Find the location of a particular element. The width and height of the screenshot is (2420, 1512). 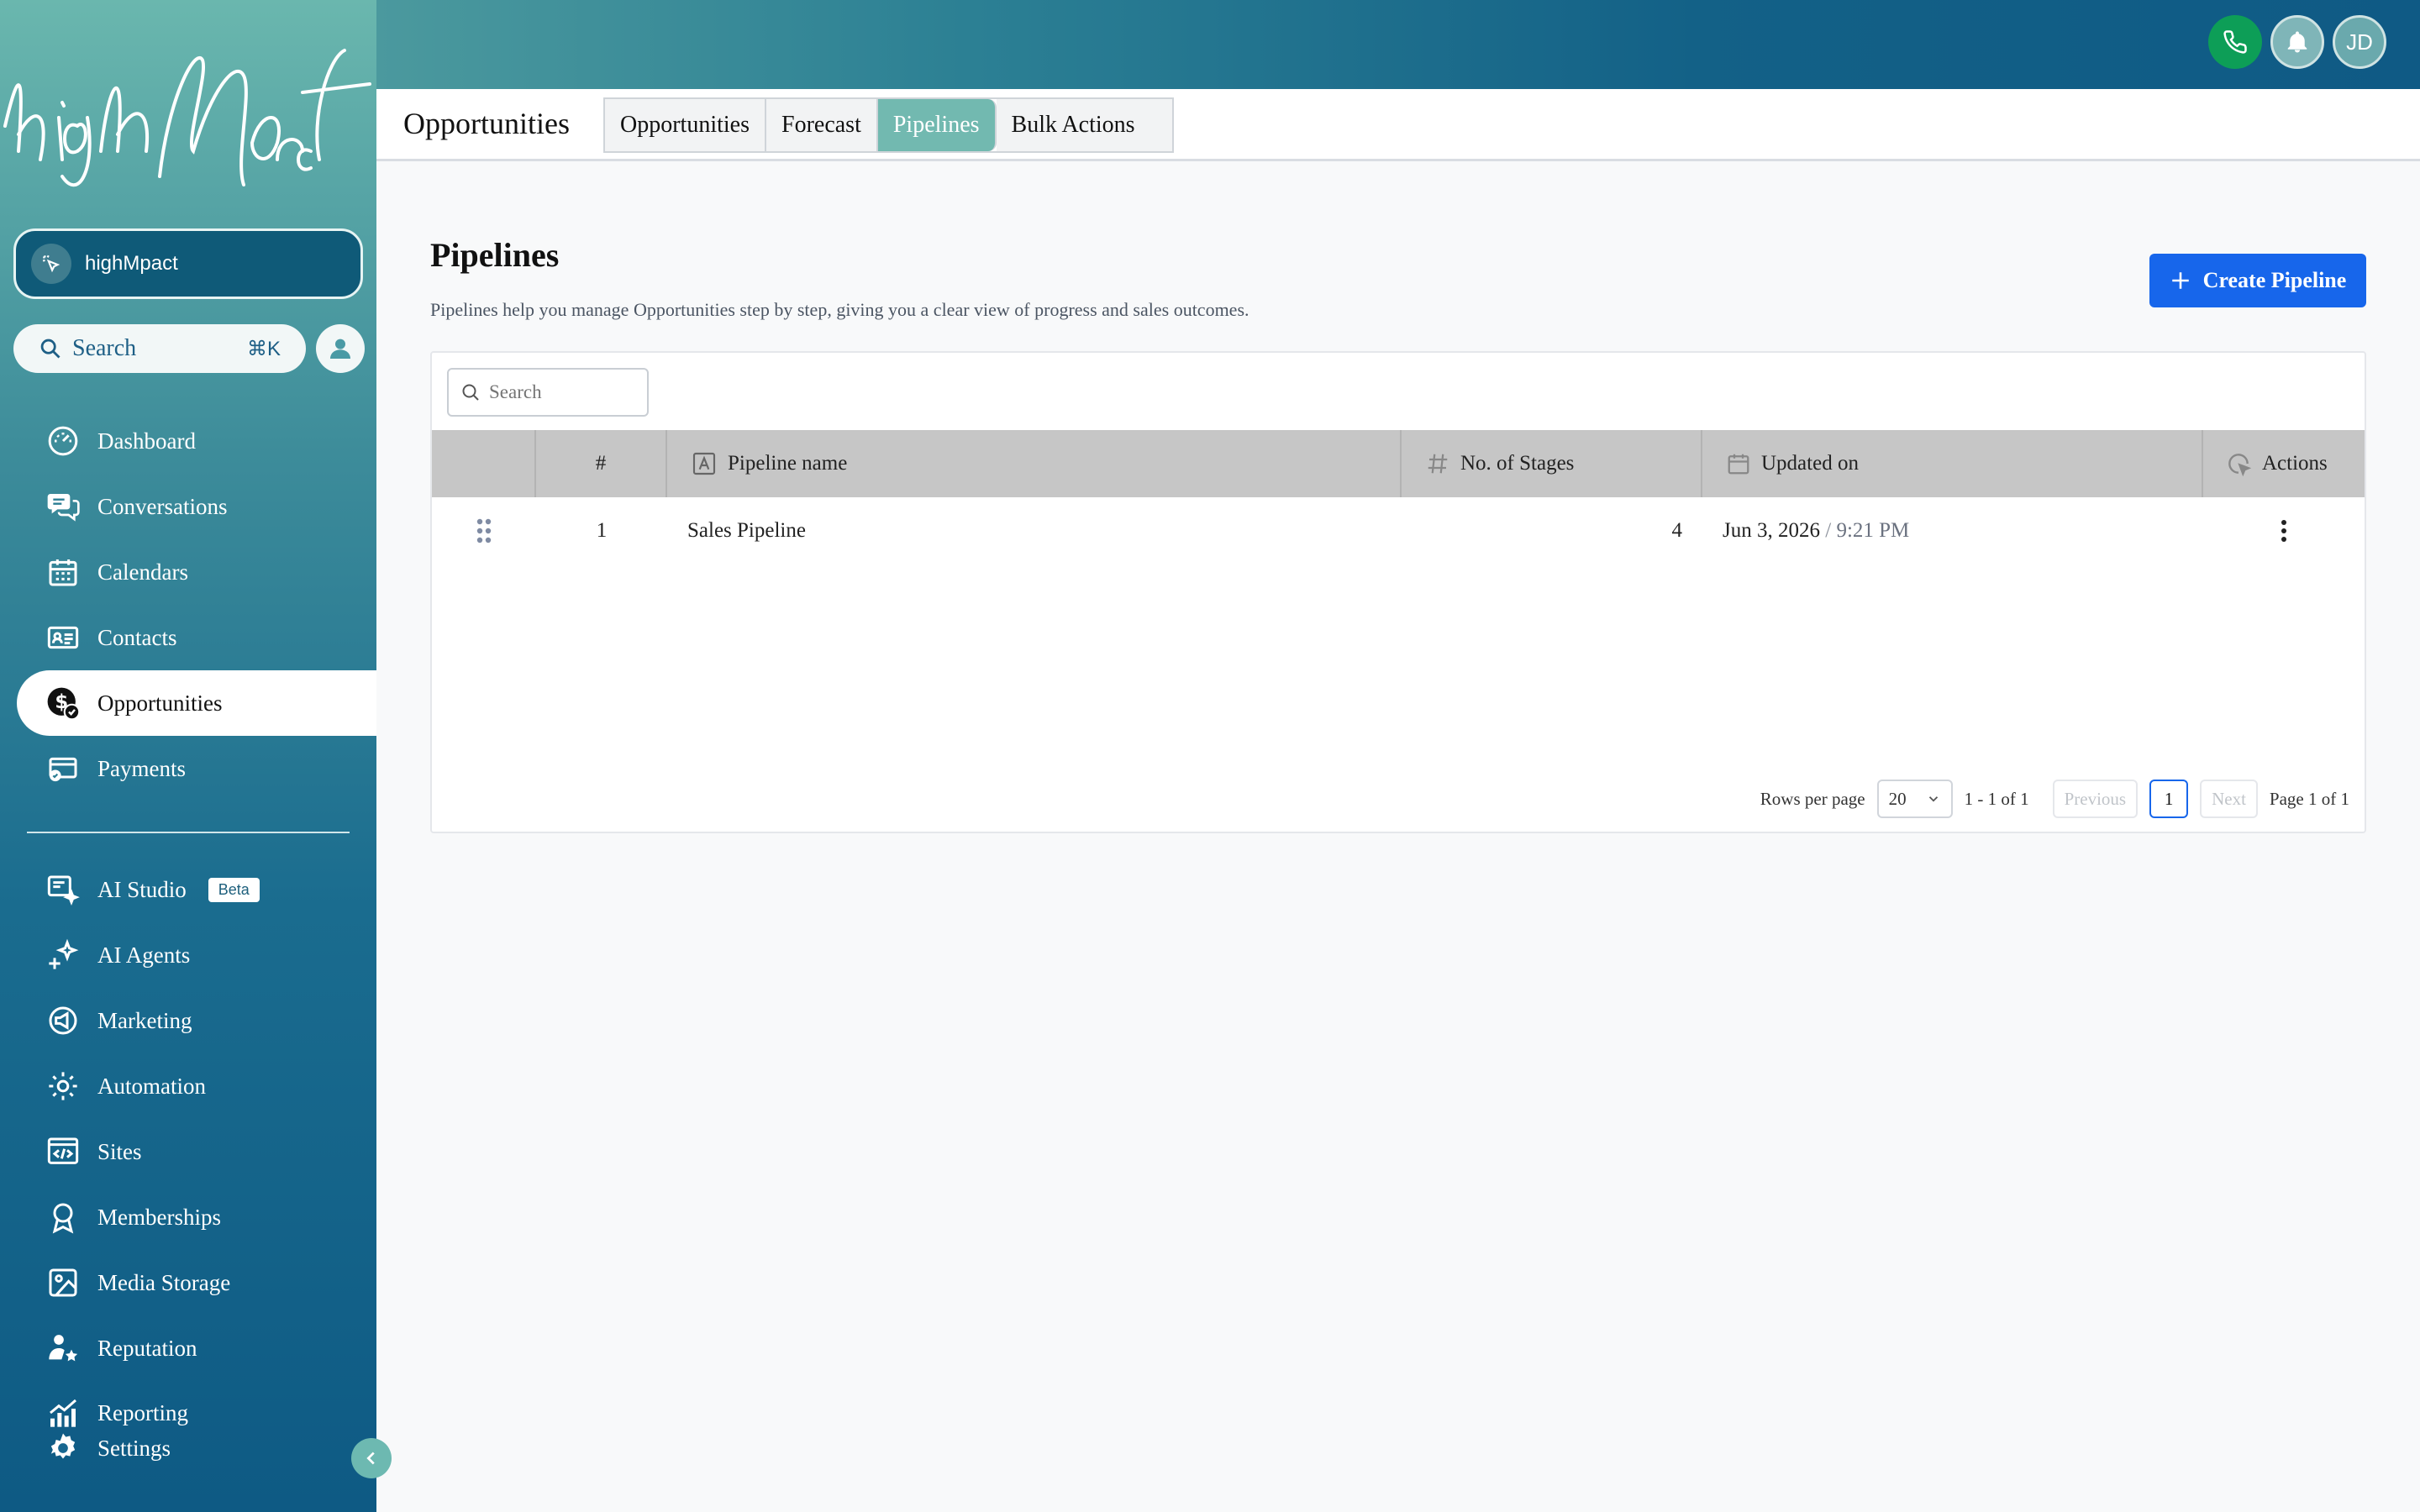

sparkle-icon is located at coordinates (63, 955).